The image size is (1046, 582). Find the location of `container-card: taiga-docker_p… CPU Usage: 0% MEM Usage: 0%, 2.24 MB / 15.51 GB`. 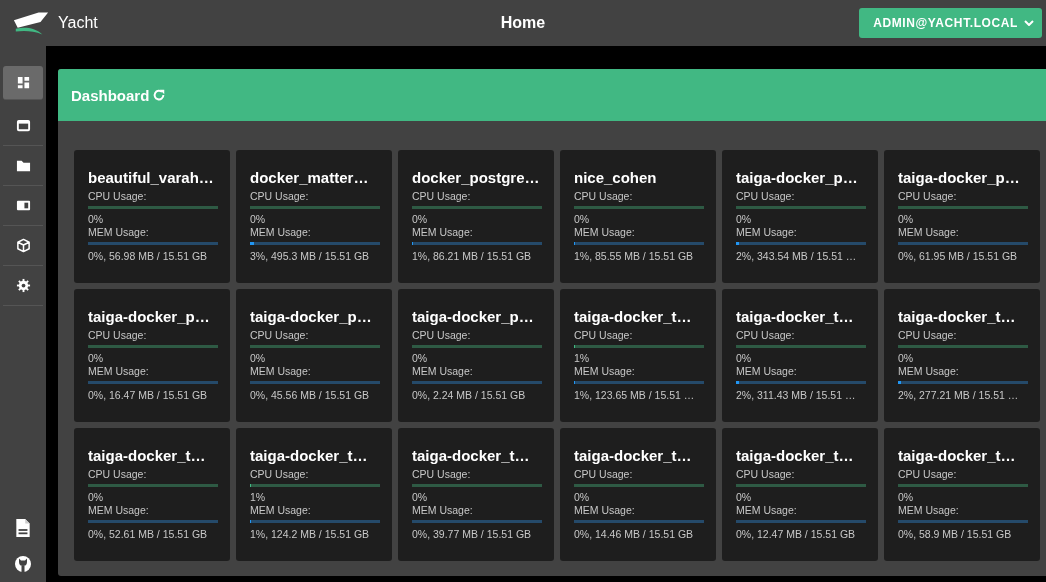

container-card: taiga-docker_p… CPU Usage: 0% MEM Usage: 0%, 2.24 MB / 15.51 GB is located at coordinates (476, 355).